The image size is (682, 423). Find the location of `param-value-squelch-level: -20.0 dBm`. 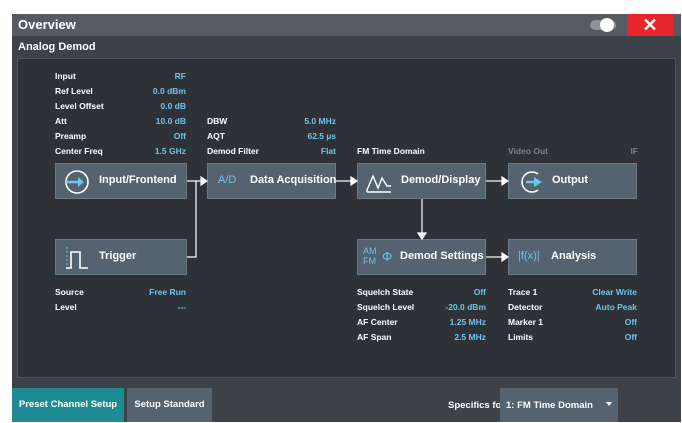

param-value-squelch-level: -20.0 dBm is located at coordinates (465, 307).